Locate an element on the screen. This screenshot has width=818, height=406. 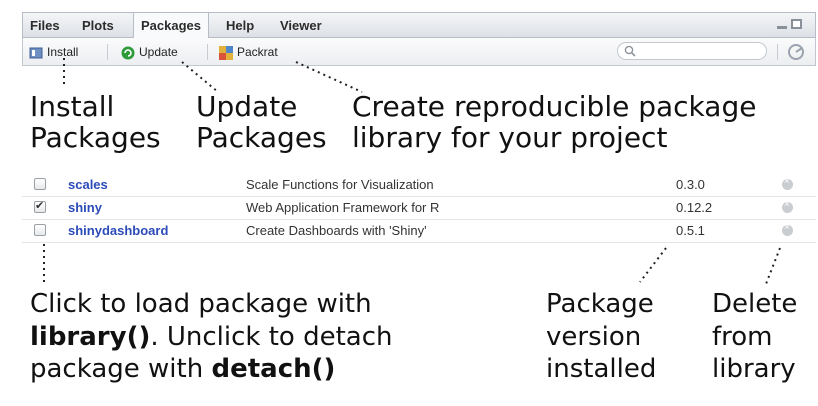
update-leader-line is located at coordinates (200, 77).